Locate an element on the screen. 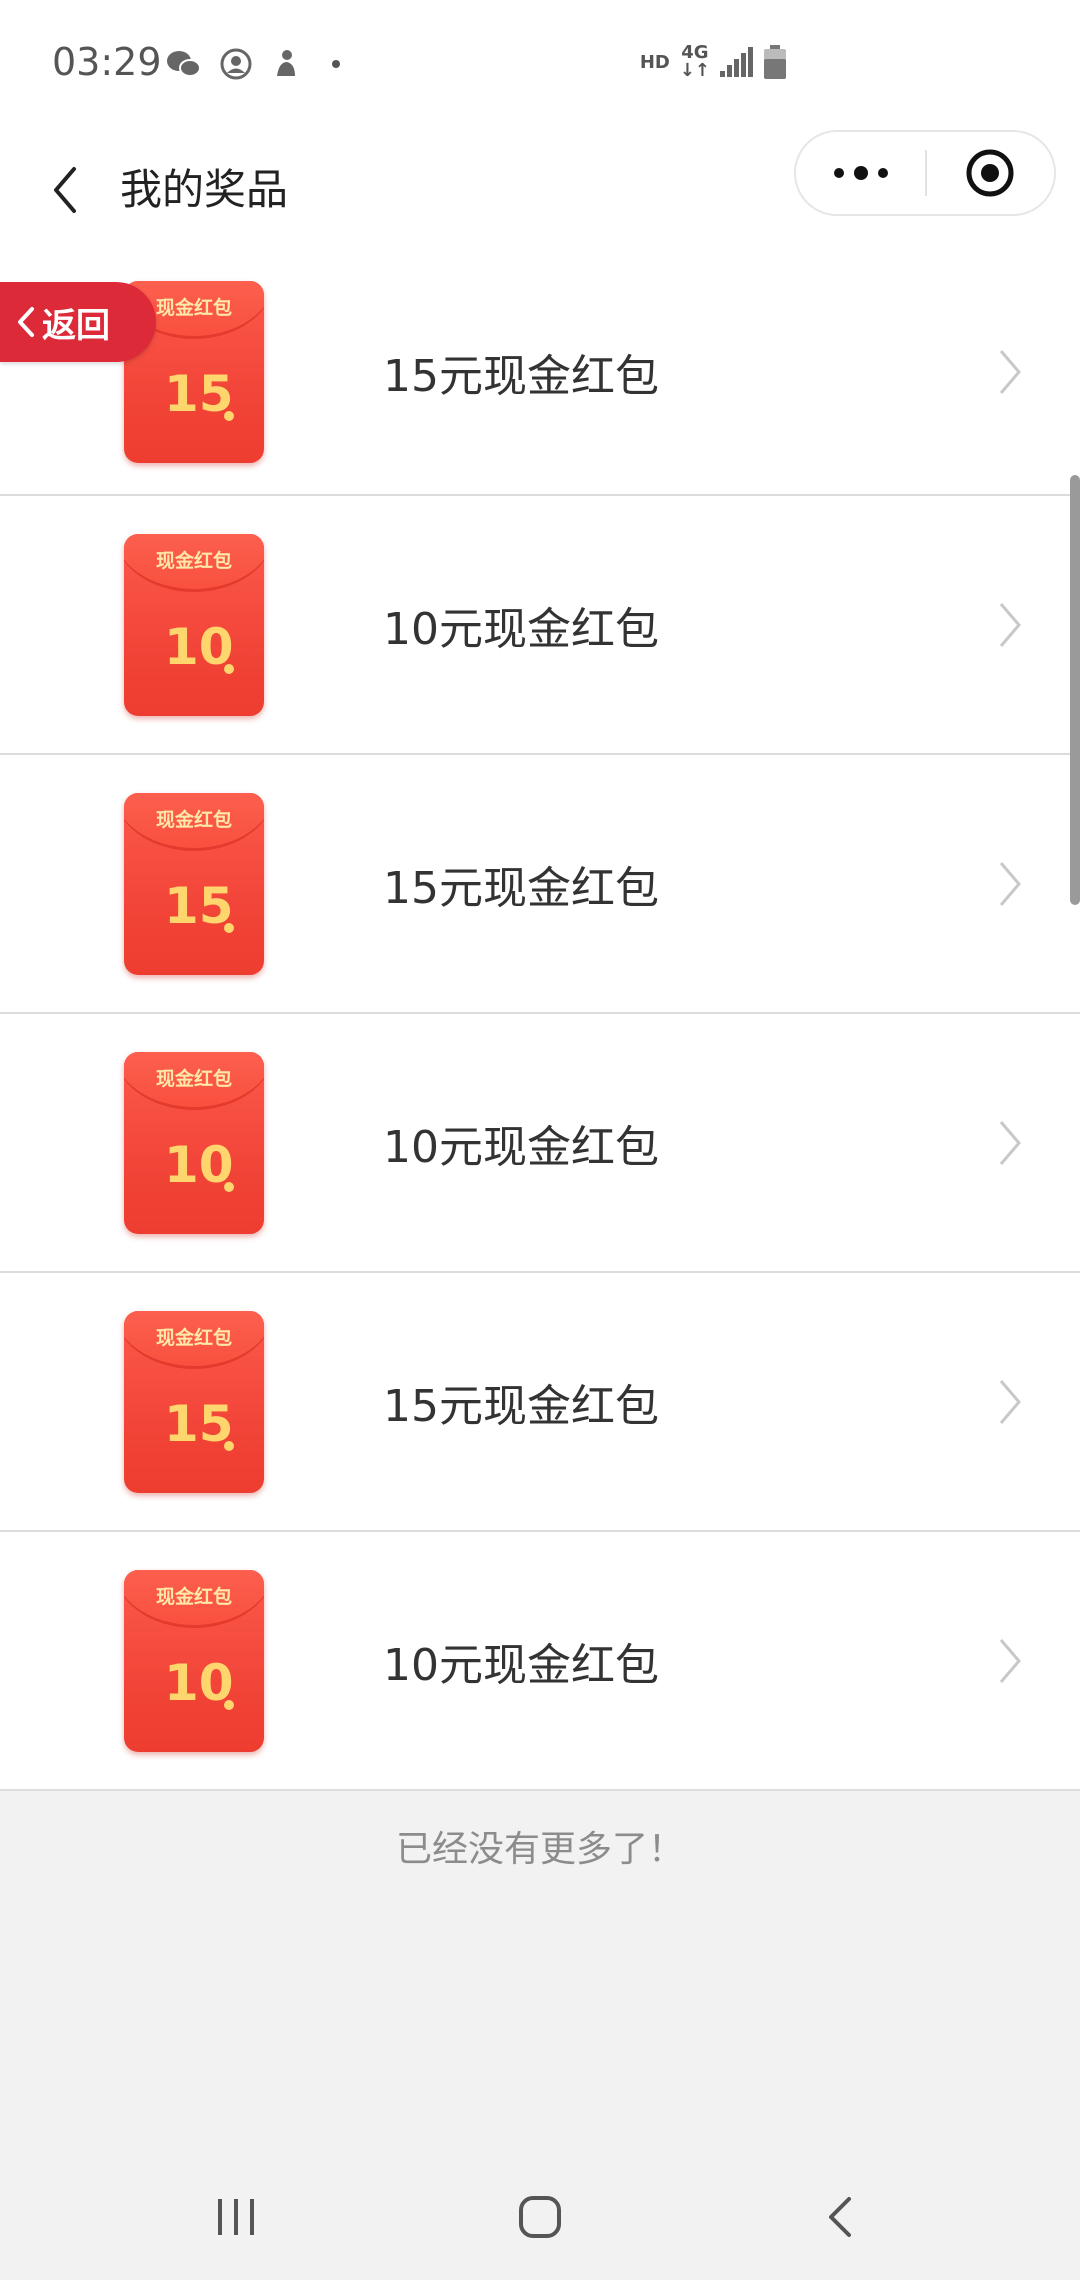 The image size is (1080, 2280). no-more-text: 已经没有更多了！ is located at coordinates (539, 1849).